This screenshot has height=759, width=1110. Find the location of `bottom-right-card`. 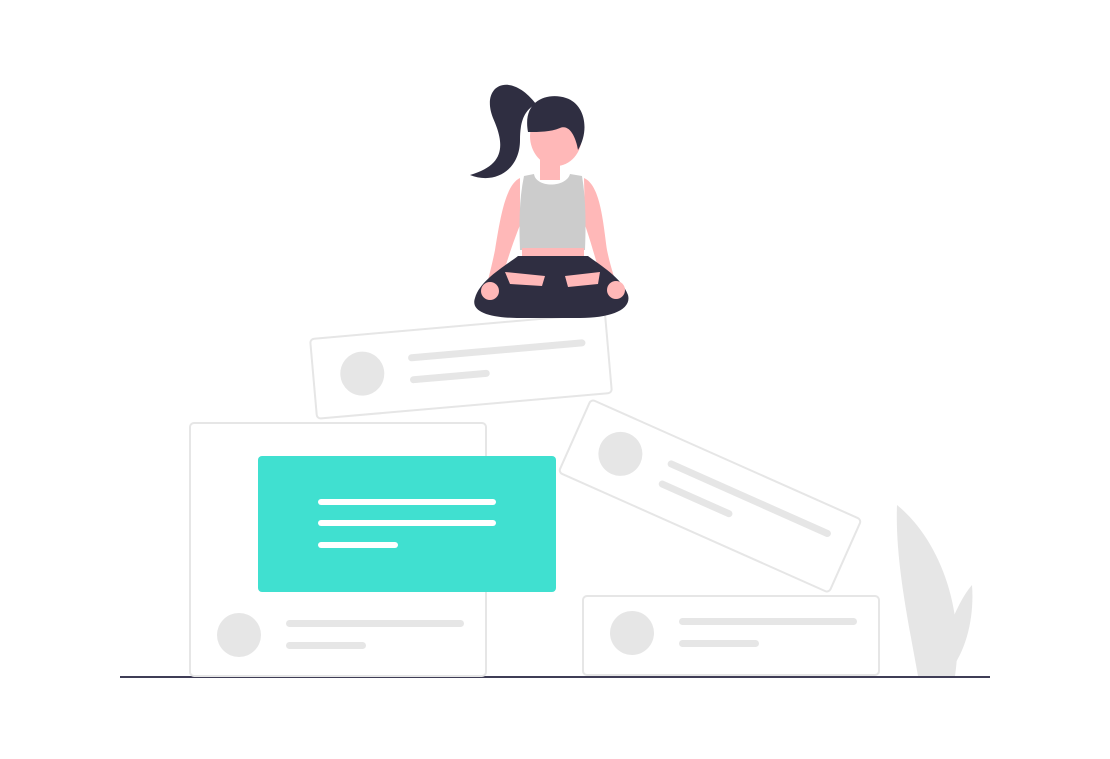

bottom-right-card is located at coordinates (731, 635).